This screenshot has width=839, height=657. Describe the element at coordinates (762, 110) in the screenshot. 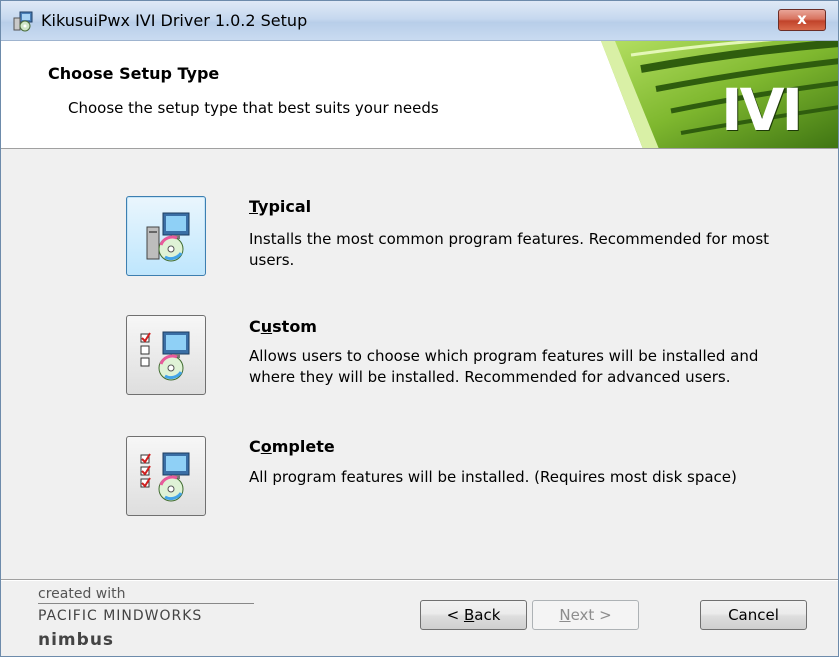

I see `ivi-logo-text: IVI` at that location.